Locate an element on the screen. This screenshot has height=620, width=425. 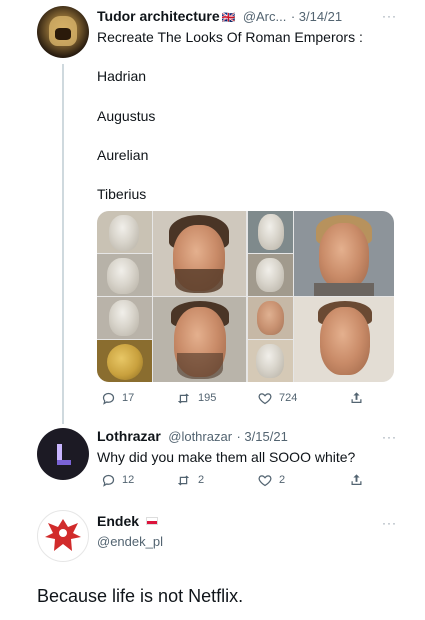
retweet-count: 195 is located at coordinates (207, 398).